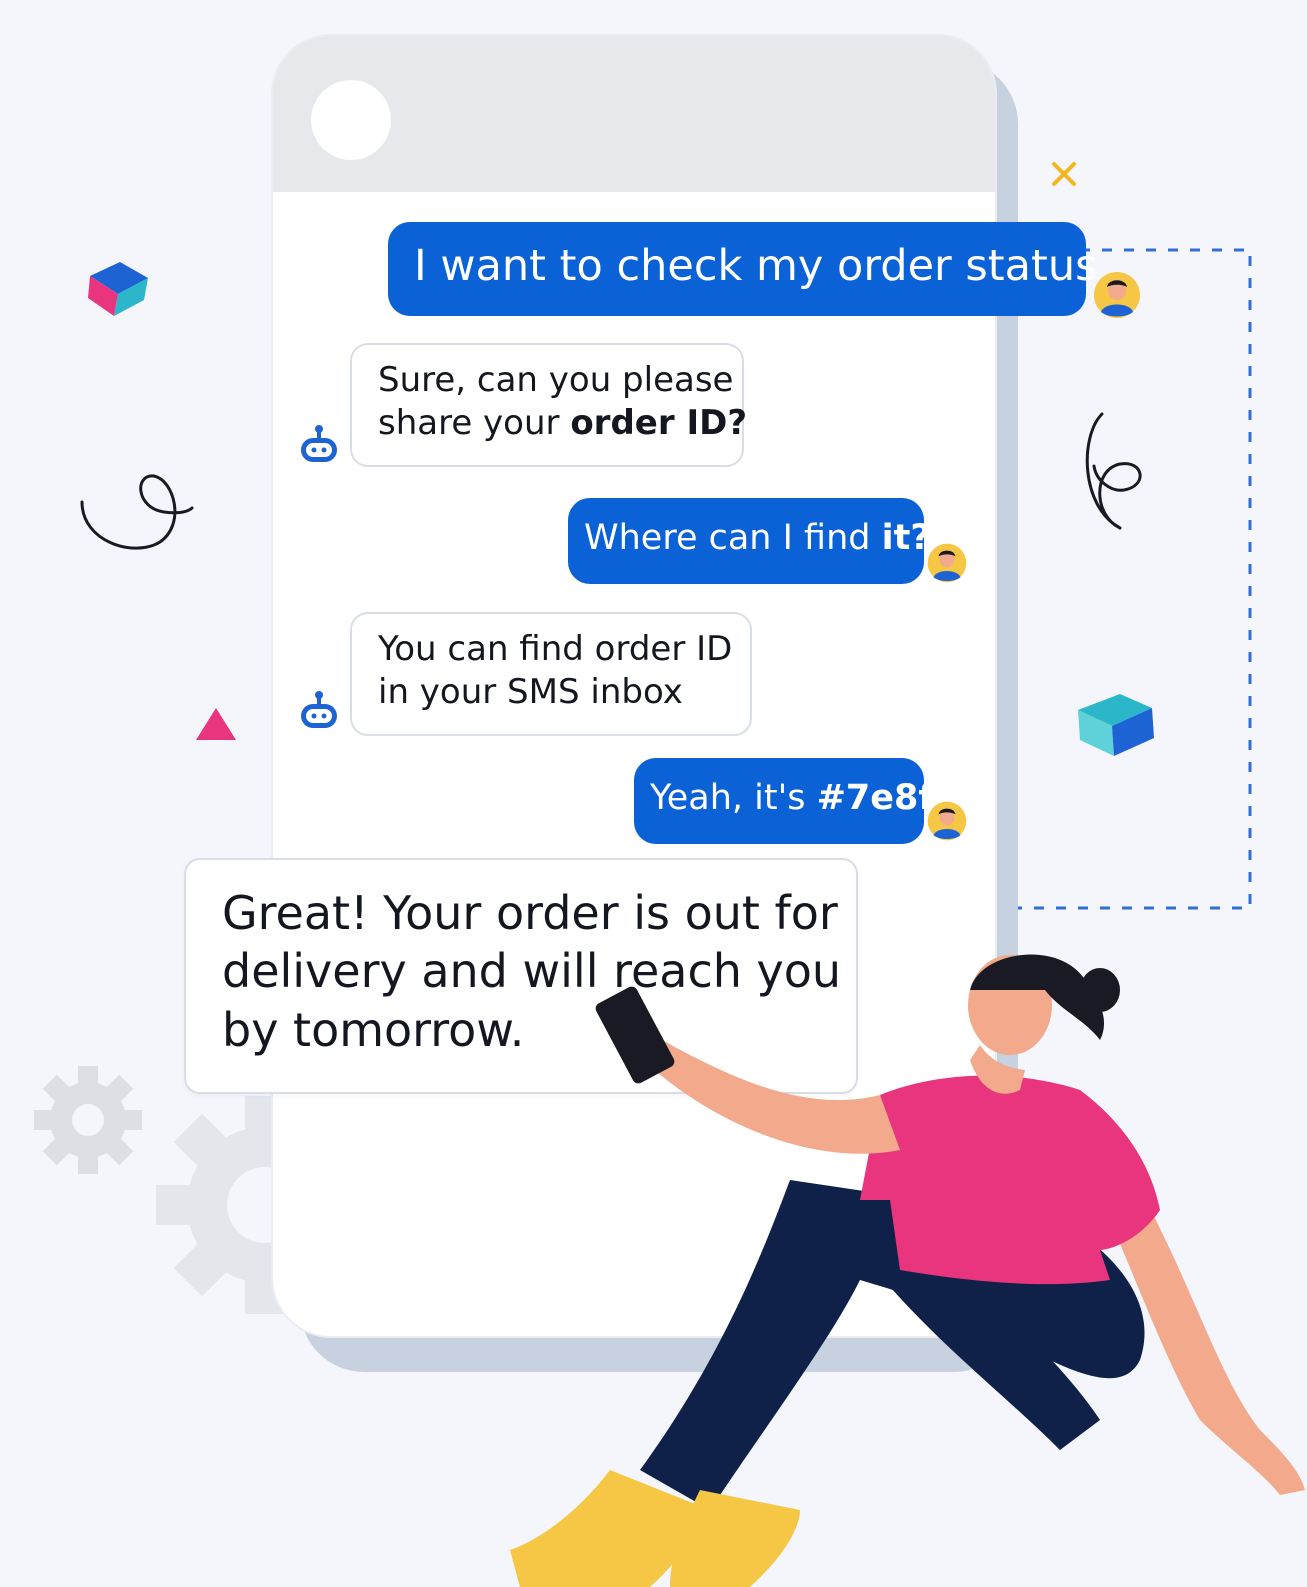 This screenshot has width=1307, height=1587. I want to click on message-text-bold: order ID?, so click(659, 423).